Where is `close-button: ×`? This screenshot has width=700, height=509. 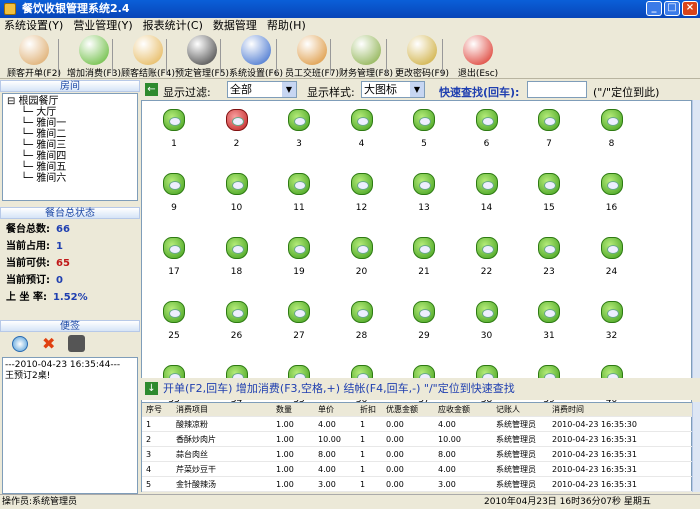
close-button: × is located at coordinates (690, 8).